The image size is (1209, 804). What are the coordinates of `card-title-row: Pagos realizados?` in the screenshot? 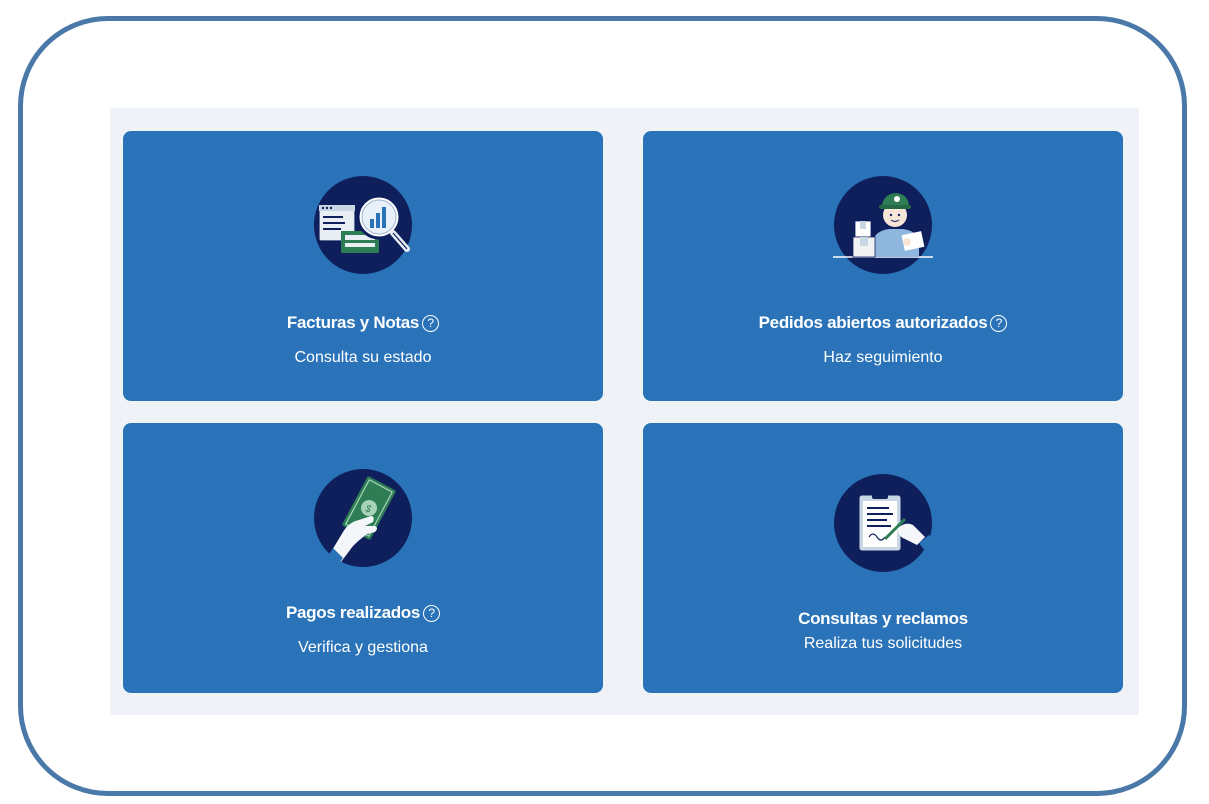 It's located at (363, 613).